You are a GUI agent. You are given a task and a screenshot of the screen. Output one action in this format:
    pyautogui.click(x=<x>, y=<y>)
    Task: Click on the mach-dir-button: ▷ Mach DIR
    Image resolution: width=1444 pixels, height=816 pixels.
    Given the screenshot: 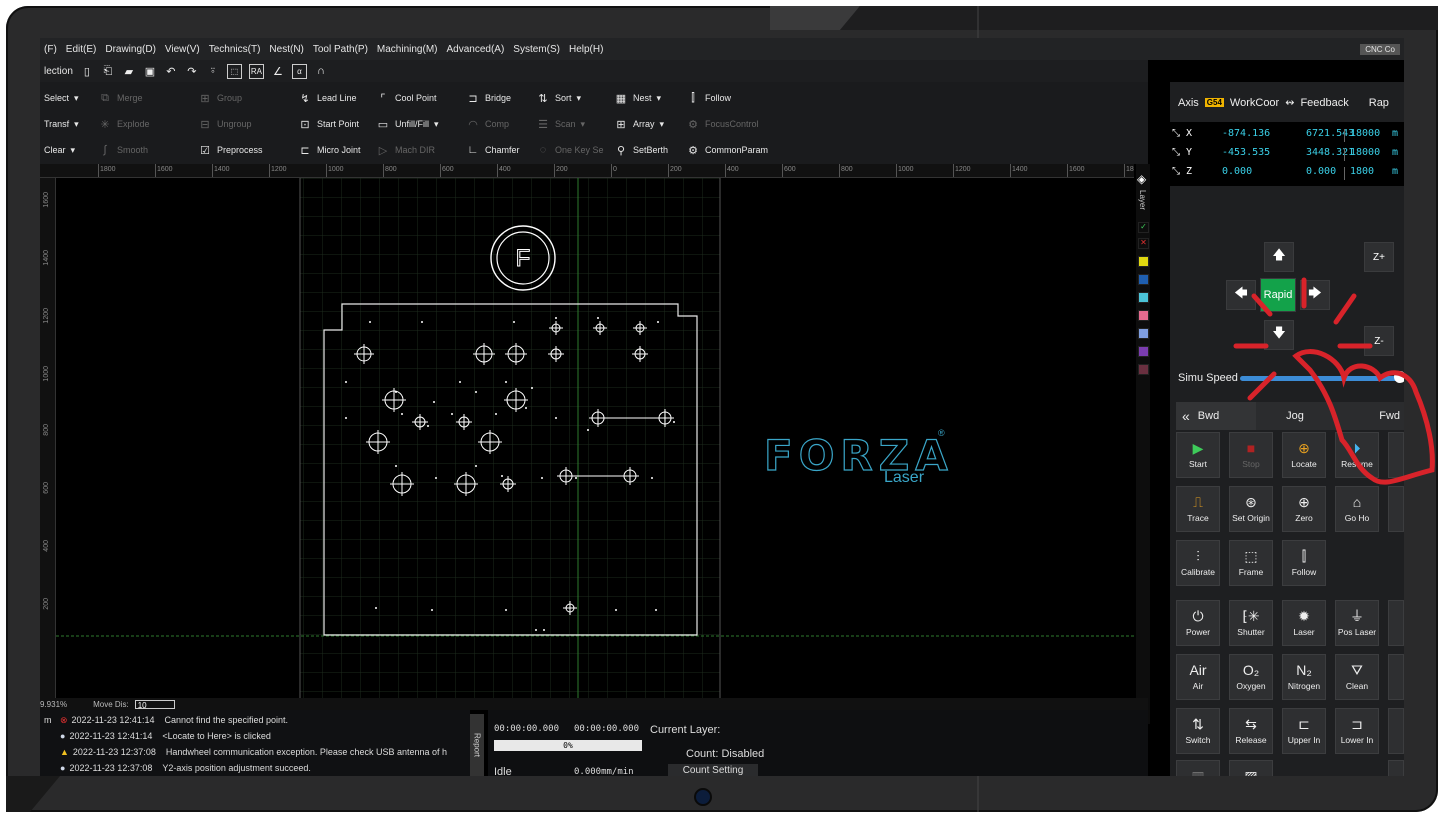 What is the action you would take?
    pyautogui.click(x=405, y=150)
    